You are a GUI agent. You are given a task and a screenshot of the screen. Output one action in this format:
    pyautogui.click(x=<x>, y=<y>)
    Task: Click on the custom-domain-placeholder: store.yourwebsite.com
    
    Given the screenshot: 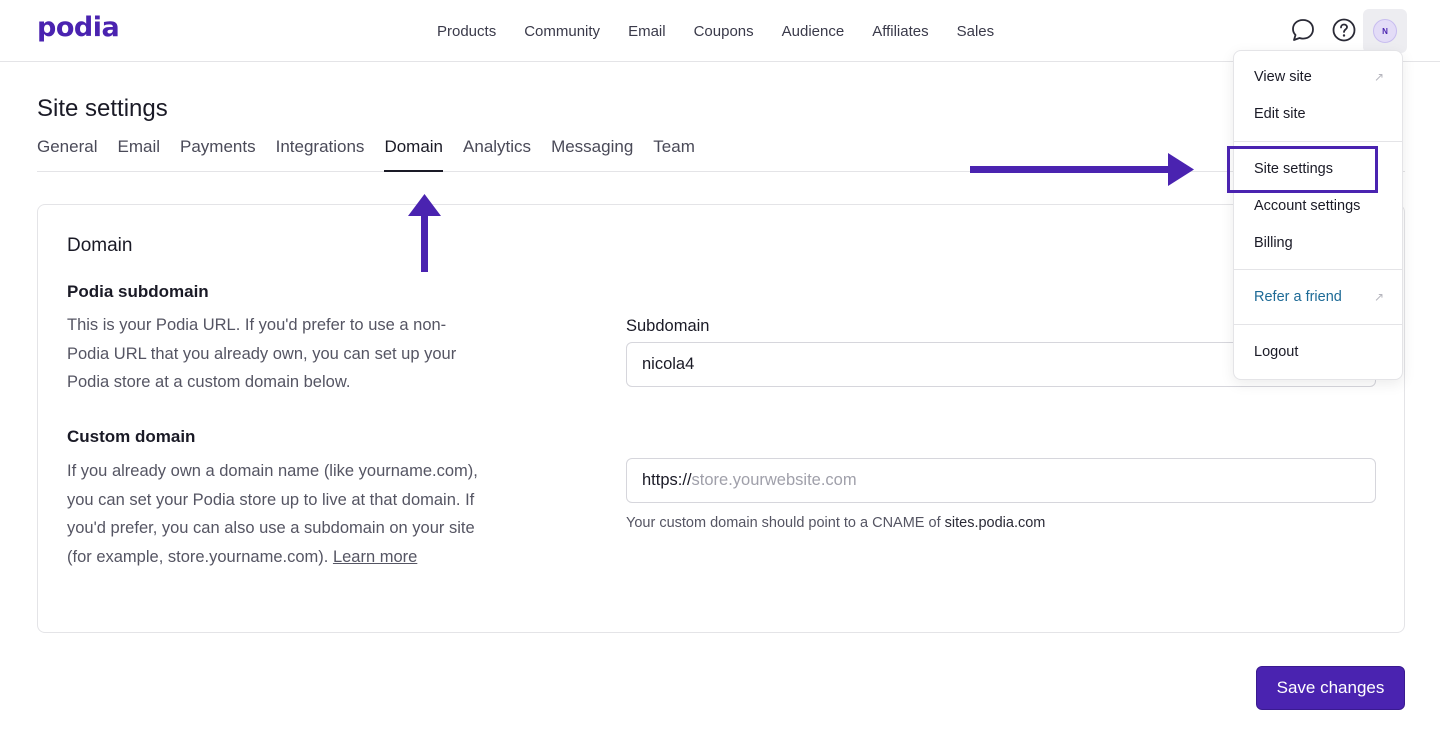 What is the action you would take?
    pyautogui.click(x=774, y=480)
    